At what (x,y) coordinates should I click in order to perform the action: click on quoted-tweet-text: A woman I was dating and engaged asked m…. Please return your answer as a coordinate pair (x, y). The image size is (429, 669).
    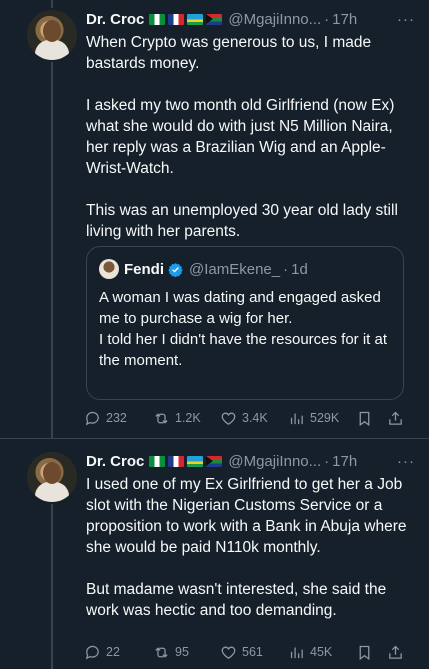
    Looking at the image, I should click on (243, 329).